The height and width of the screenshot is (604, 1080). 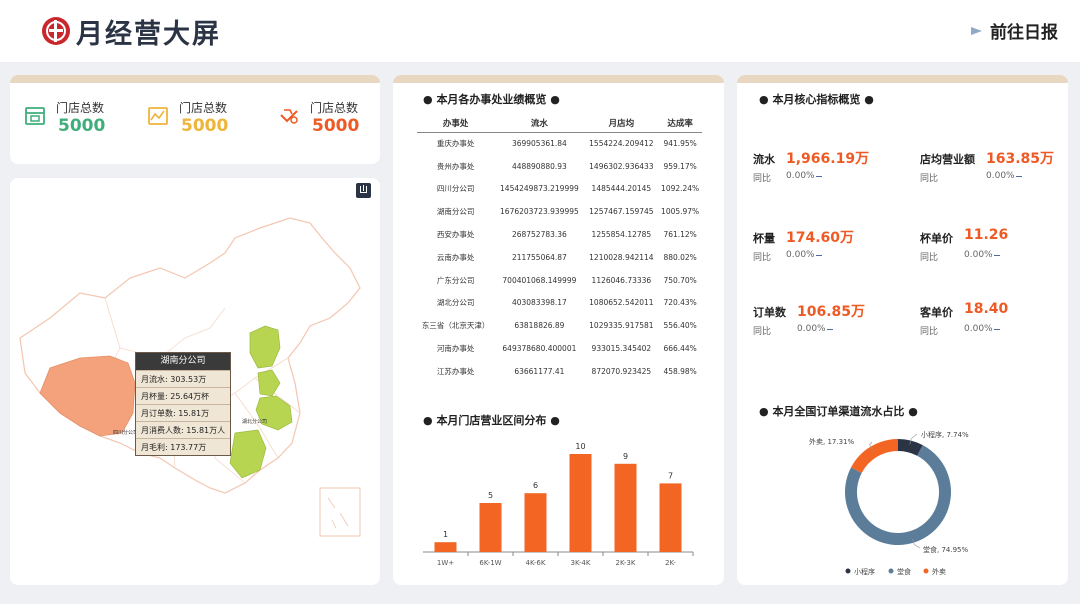 I want to click on kpi-value: 174.60万, so click(x=820, y=238).